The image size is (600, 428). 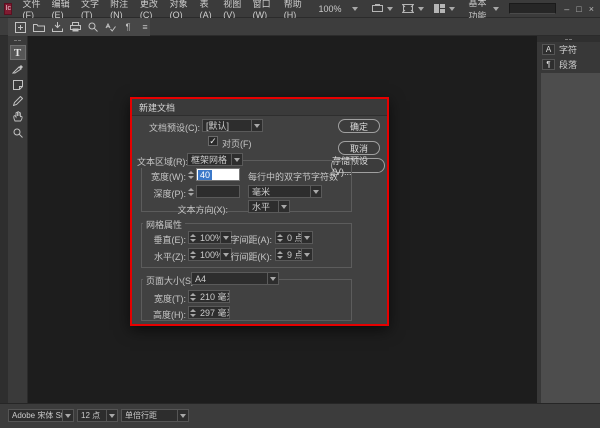 I want to click on preset-select: [默认], so click(x=232, y=125).